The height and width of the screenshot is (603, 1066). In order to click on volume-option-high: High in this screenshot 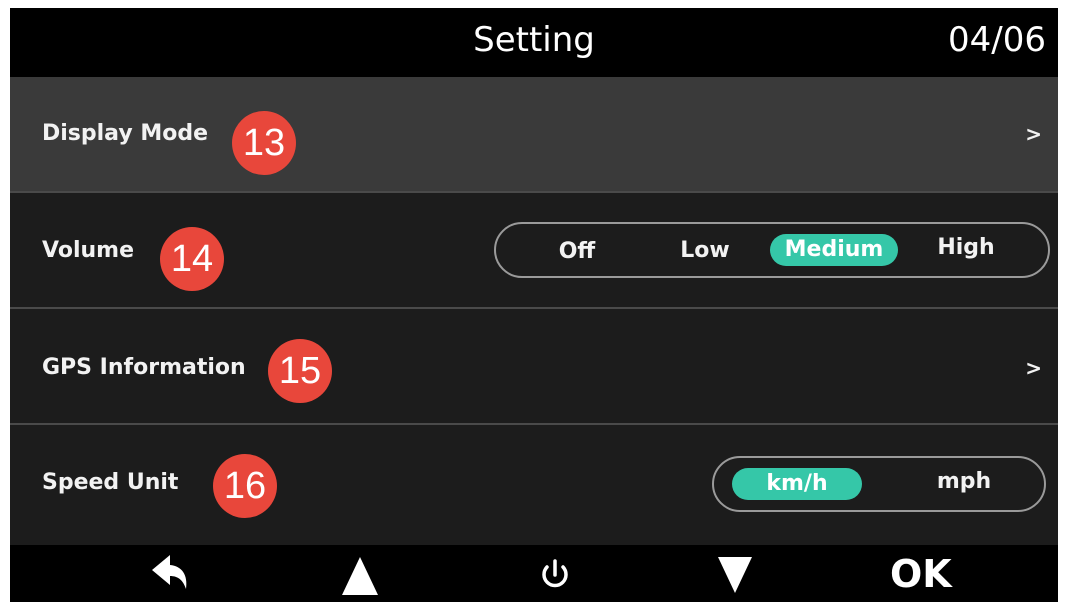, I will do `click(966, 248)`.